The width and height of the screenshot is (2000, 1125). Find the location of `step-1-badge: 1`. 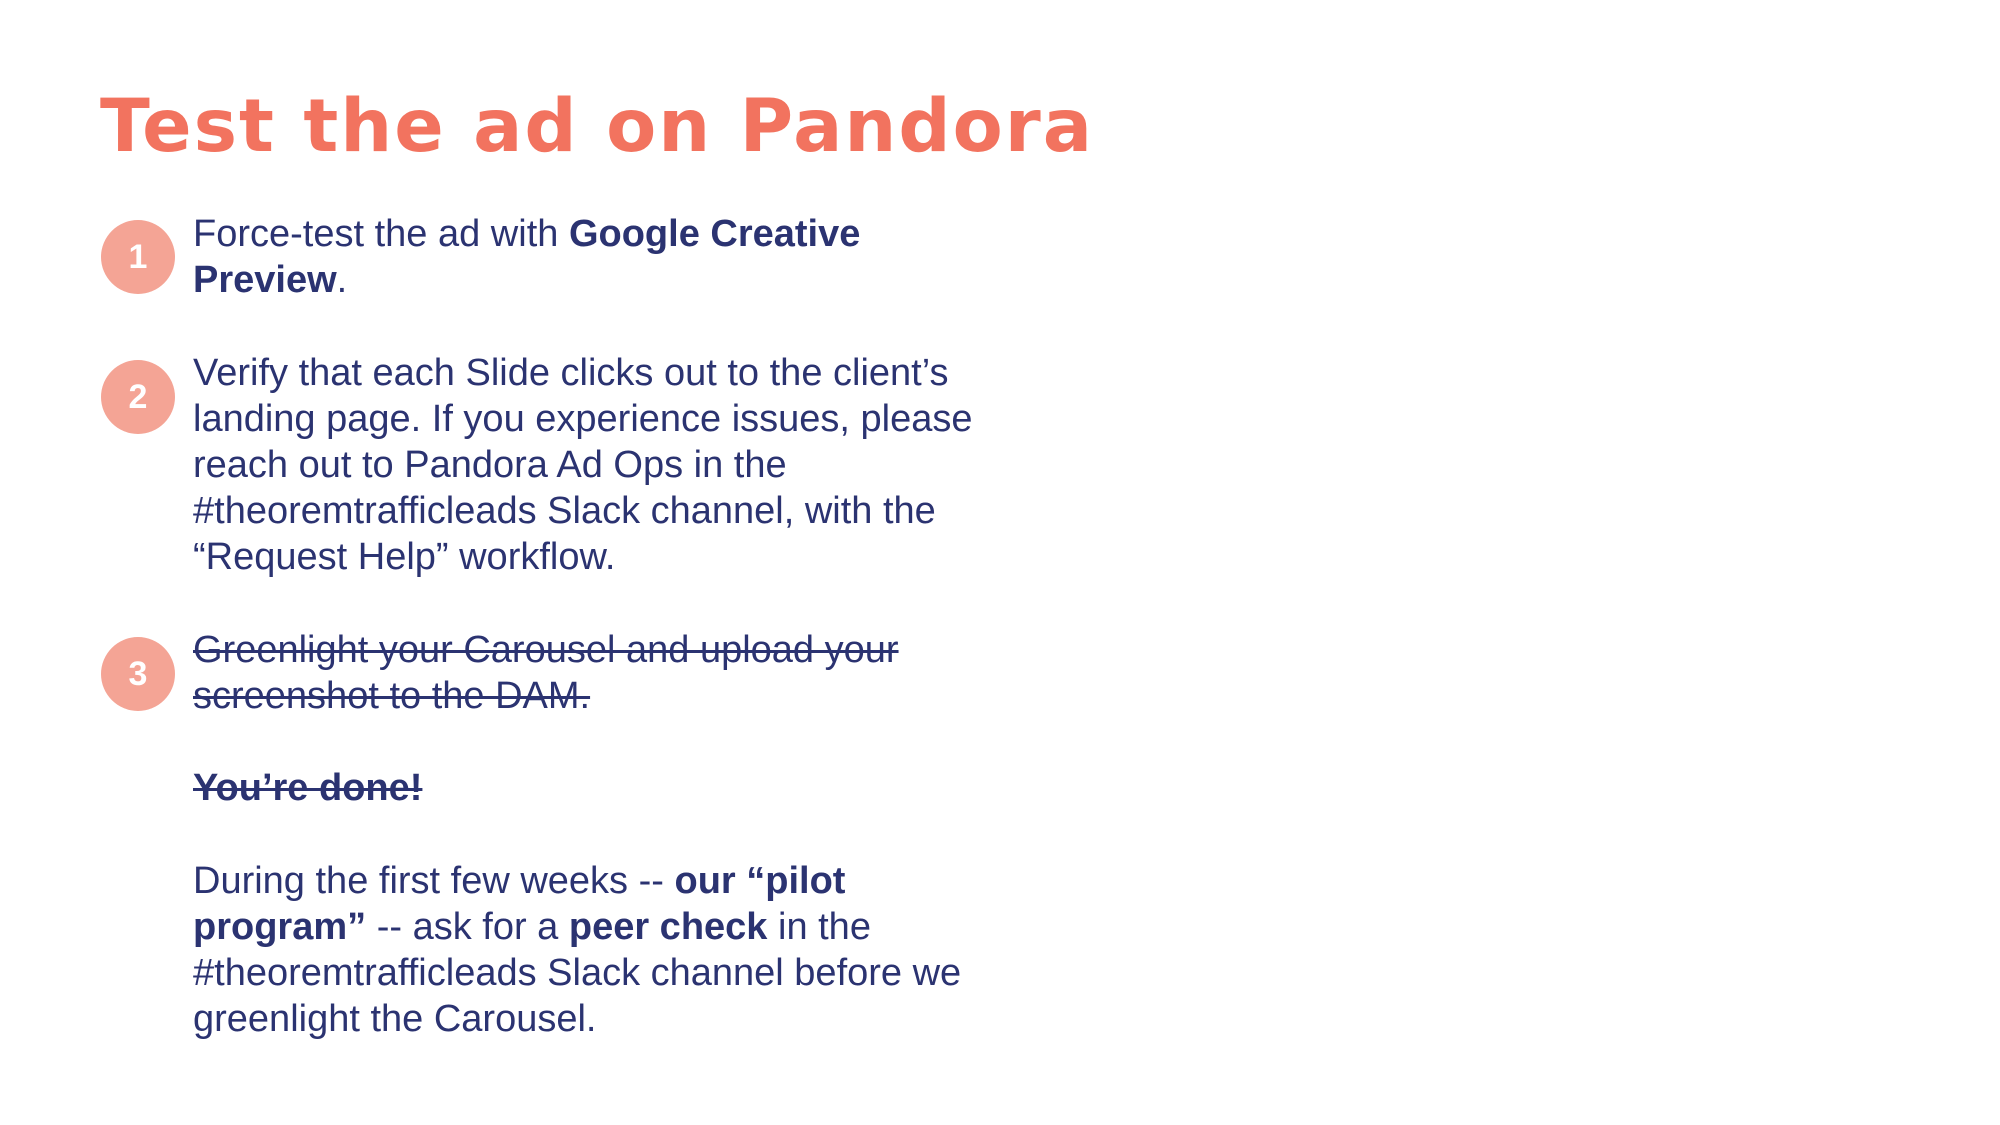

step-1-badge: 1 is located at coordinates (138, 257).